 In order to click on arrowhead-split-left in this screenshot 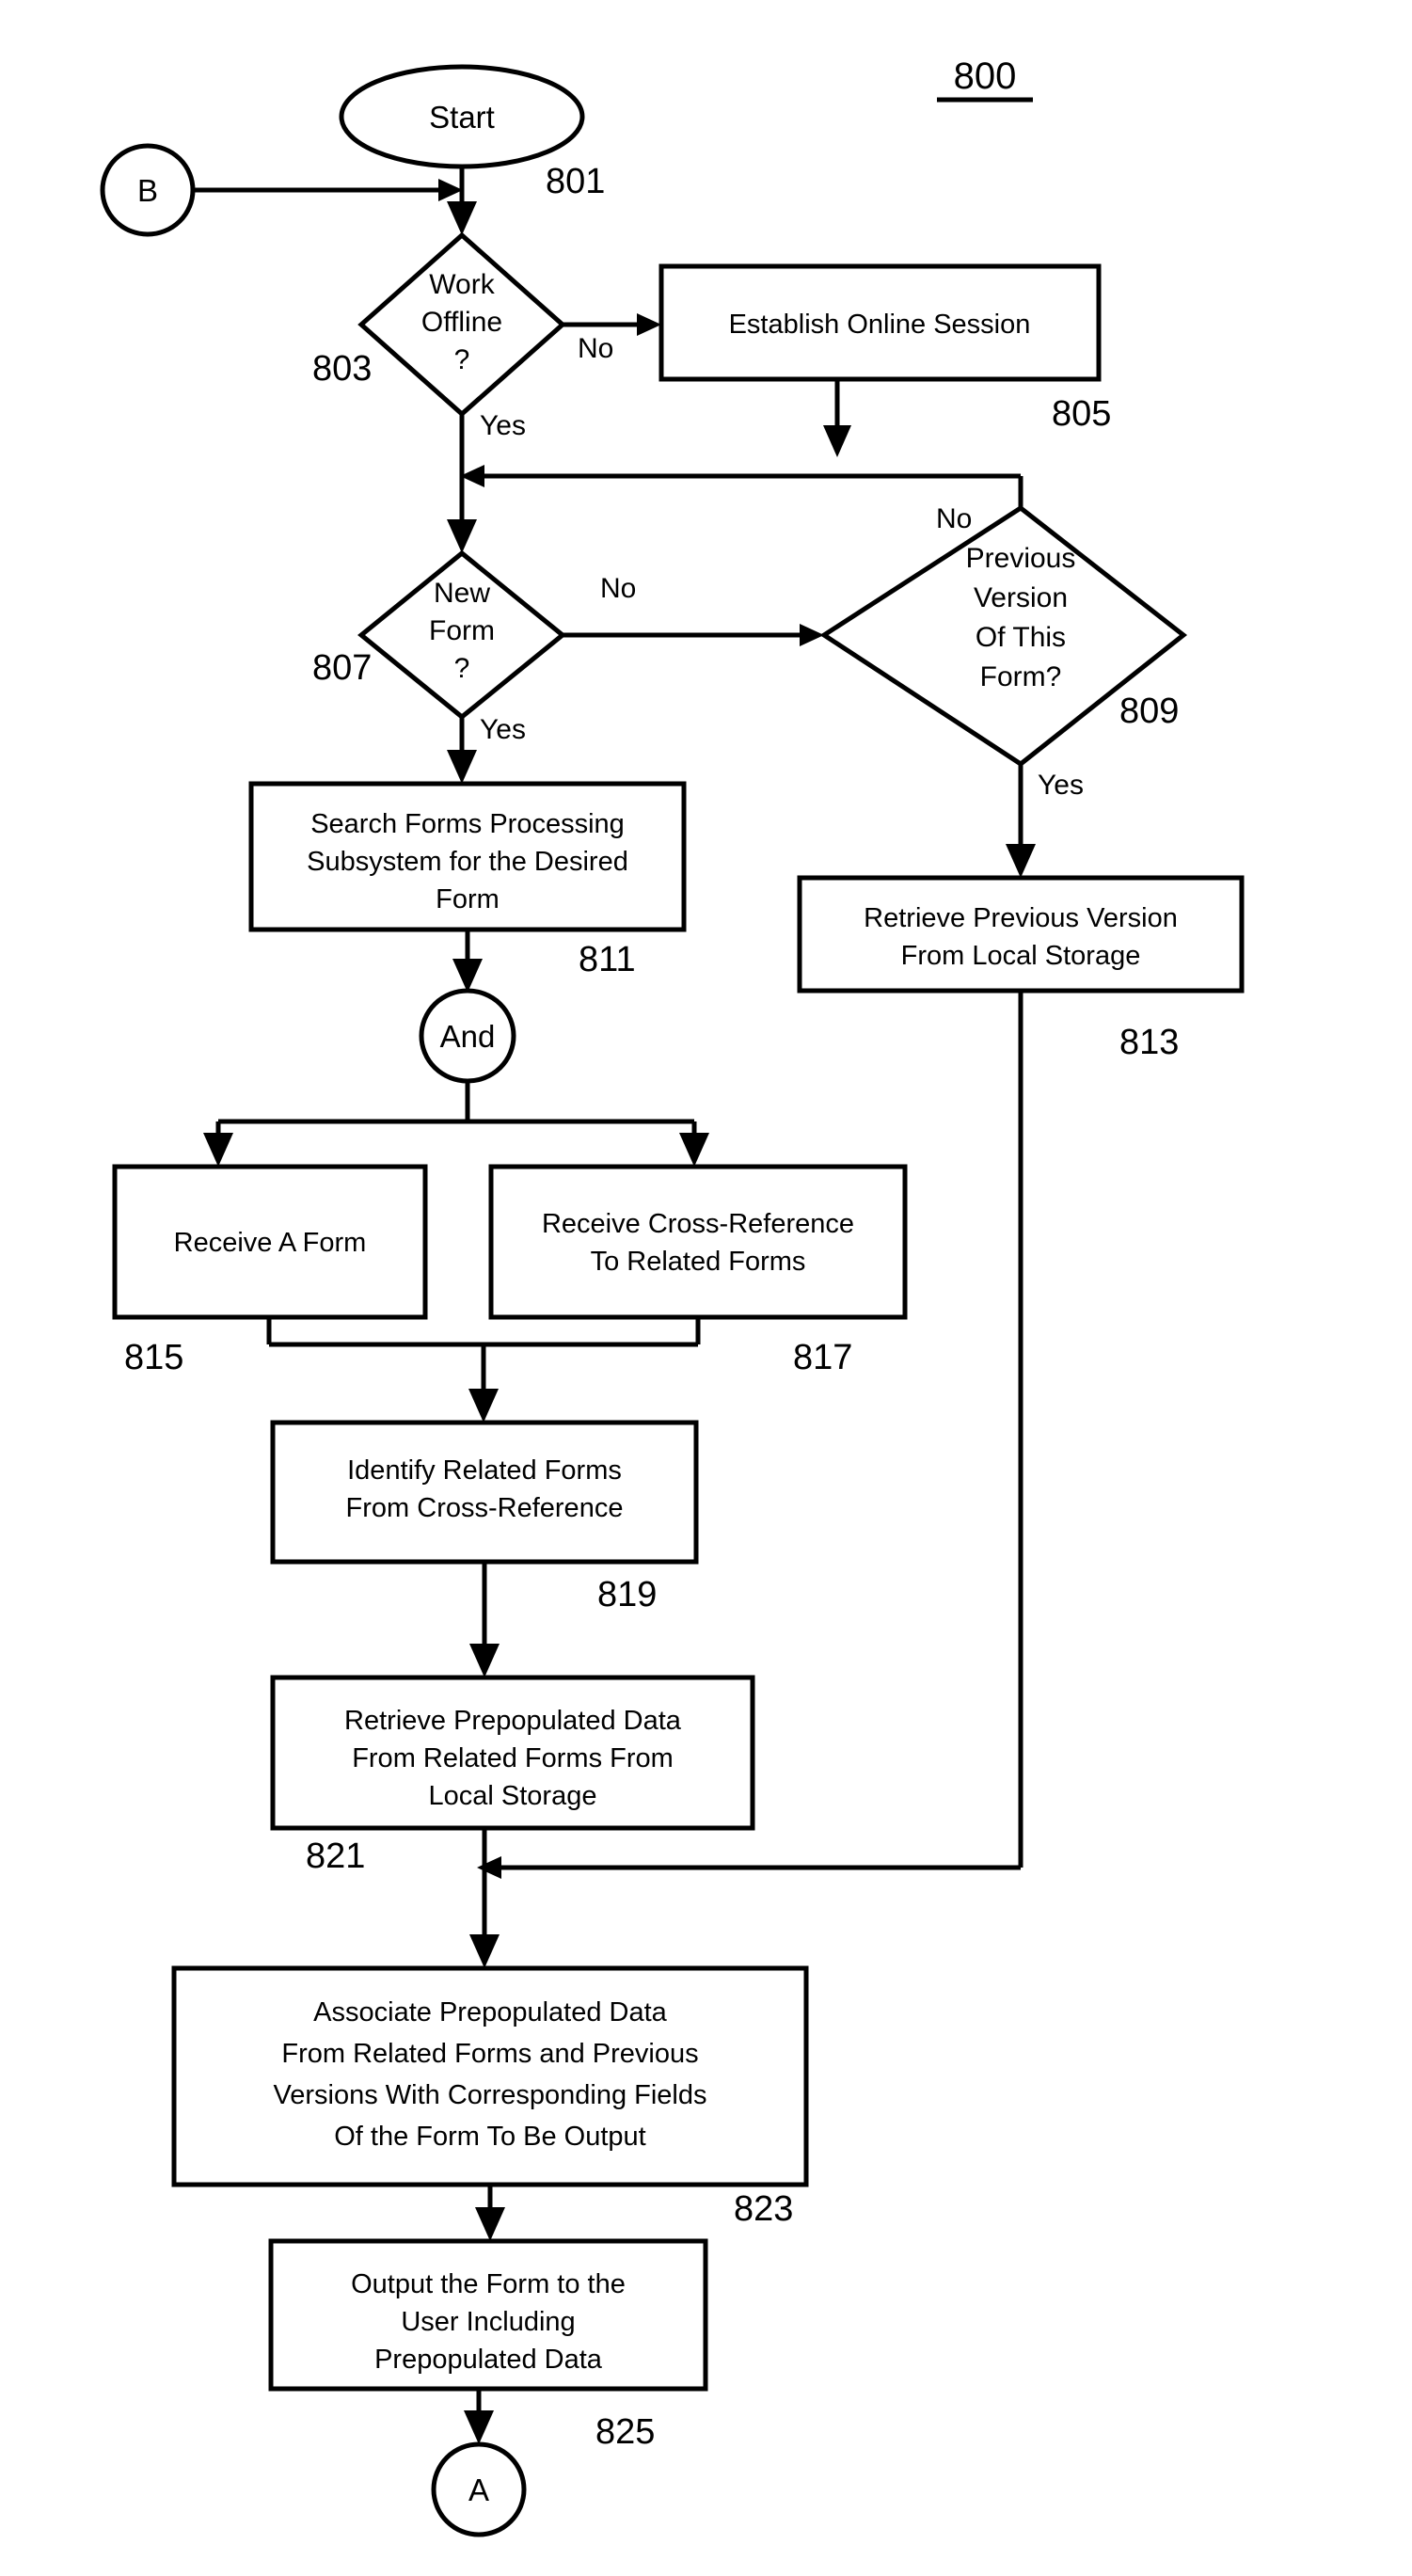, I will do `click(218, 1150)`.